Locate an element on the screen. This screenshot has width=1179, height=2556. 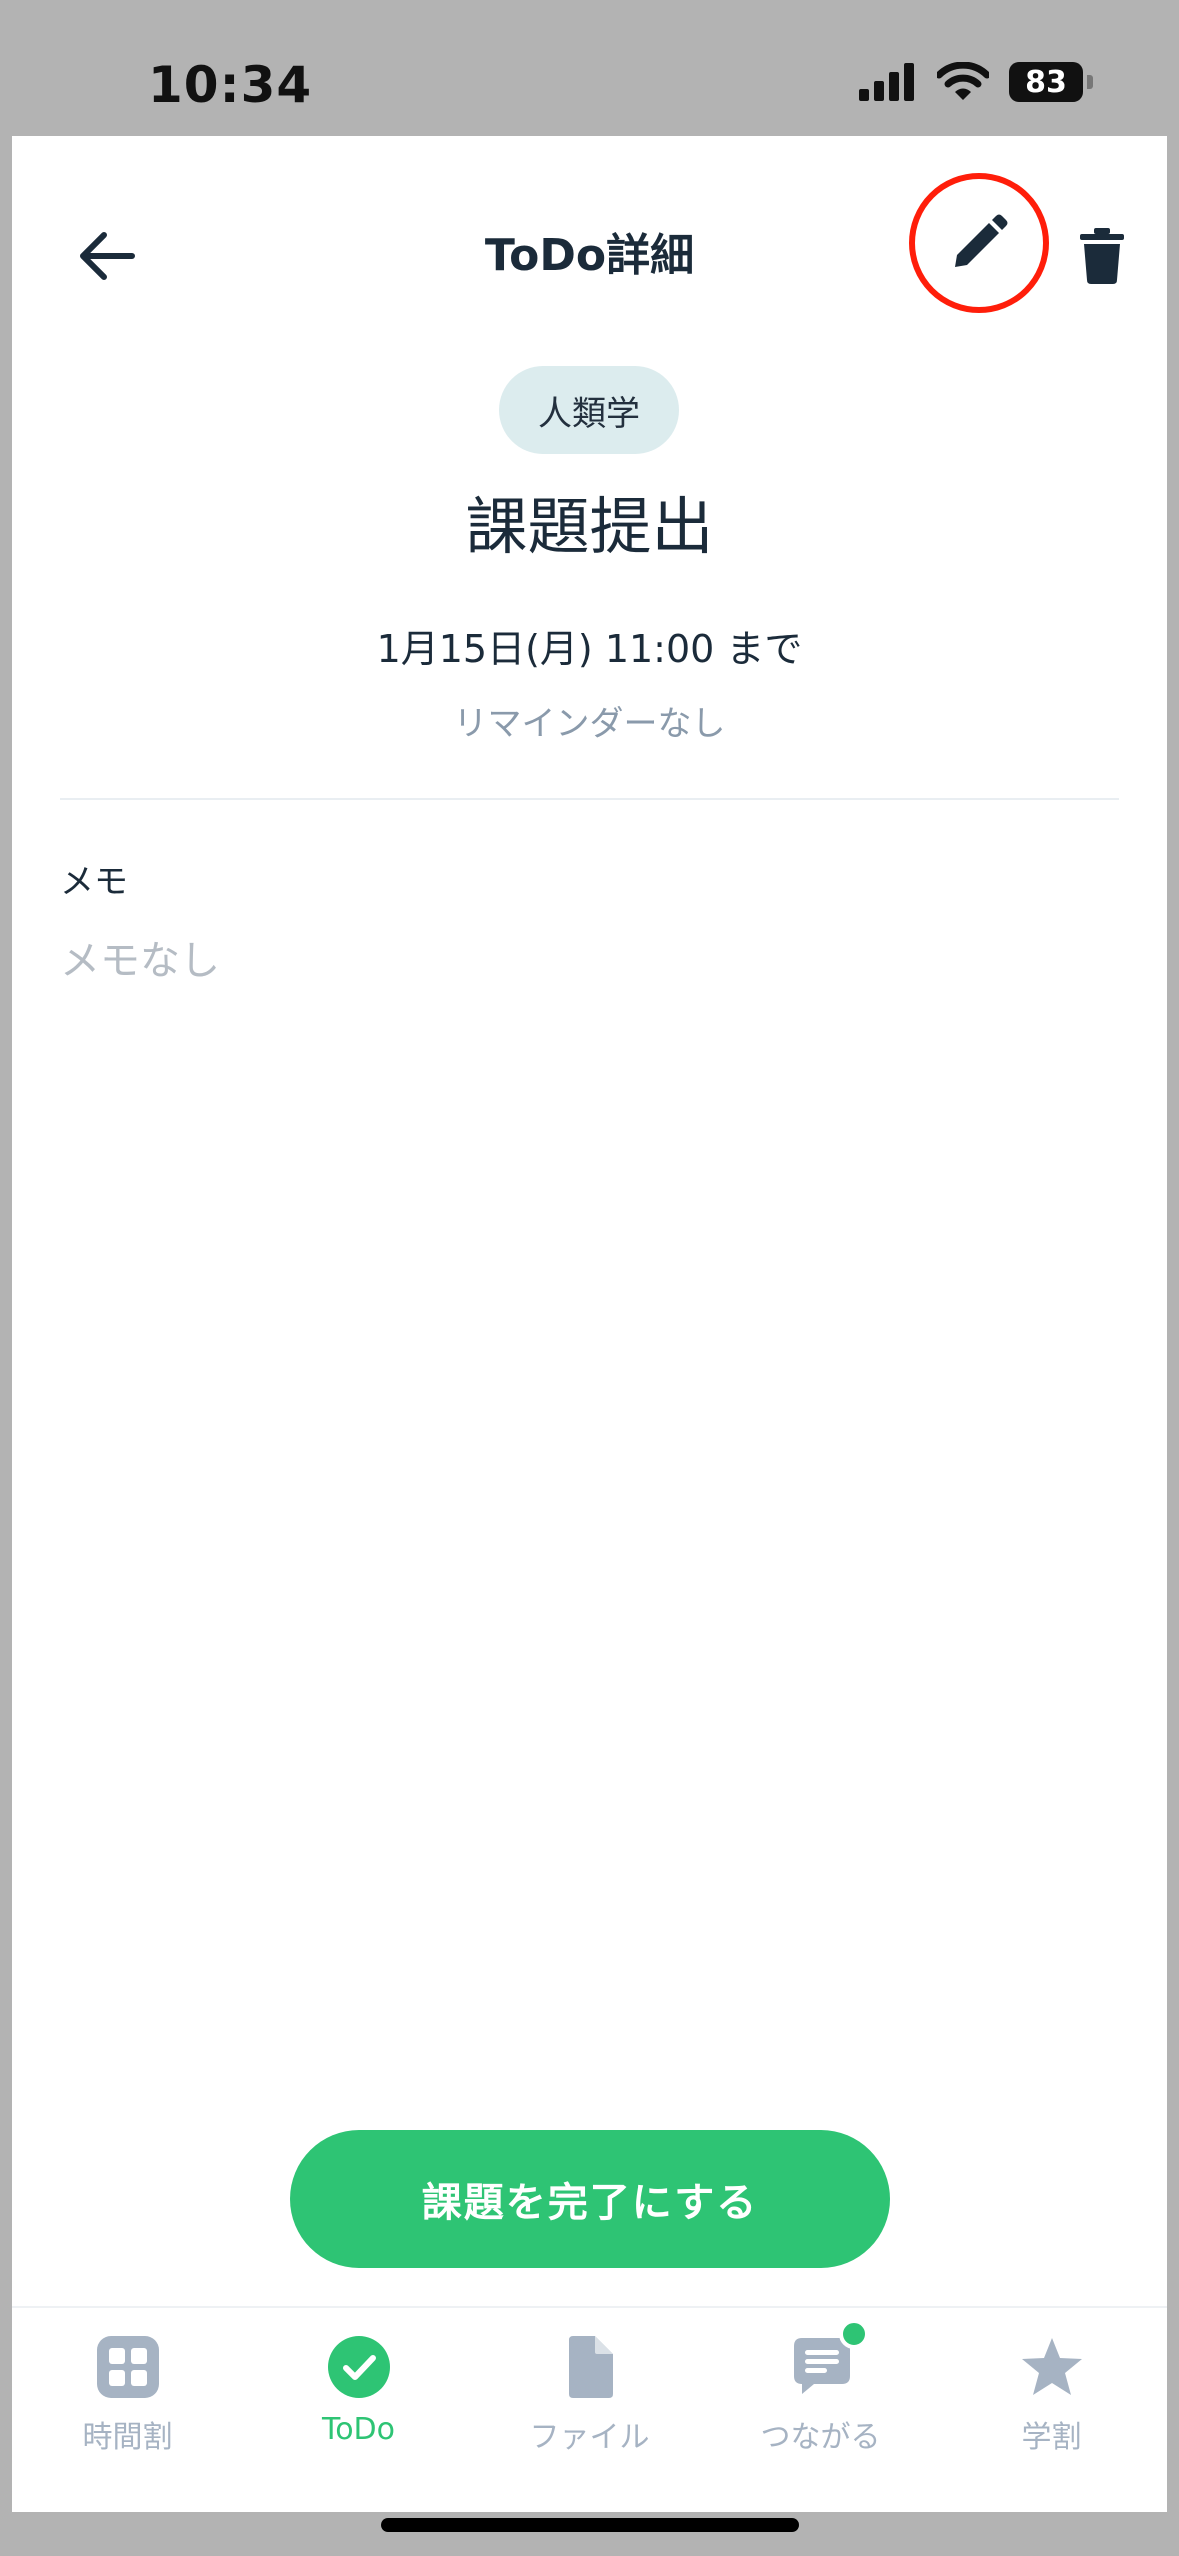
star-icon is located at coordinates (1052, 2366).